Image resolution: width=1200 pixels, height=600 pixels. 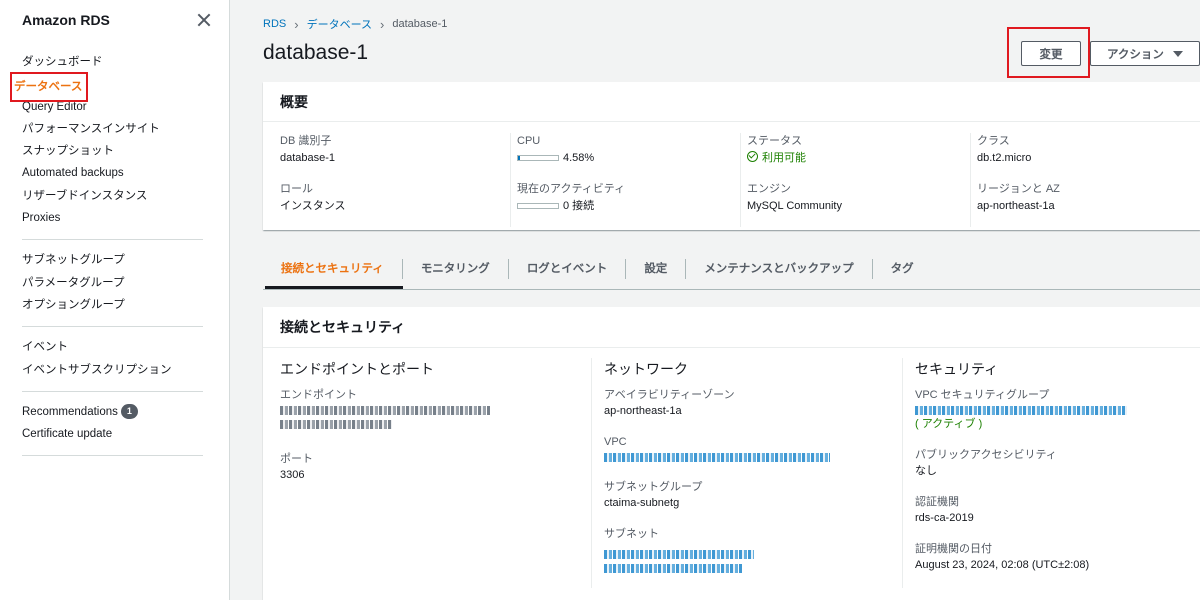 What do you see at coordinates (114, 20) in the screenshot?
I see `sidebar-header: Amazon RDS` at bounding box center [114, 20].